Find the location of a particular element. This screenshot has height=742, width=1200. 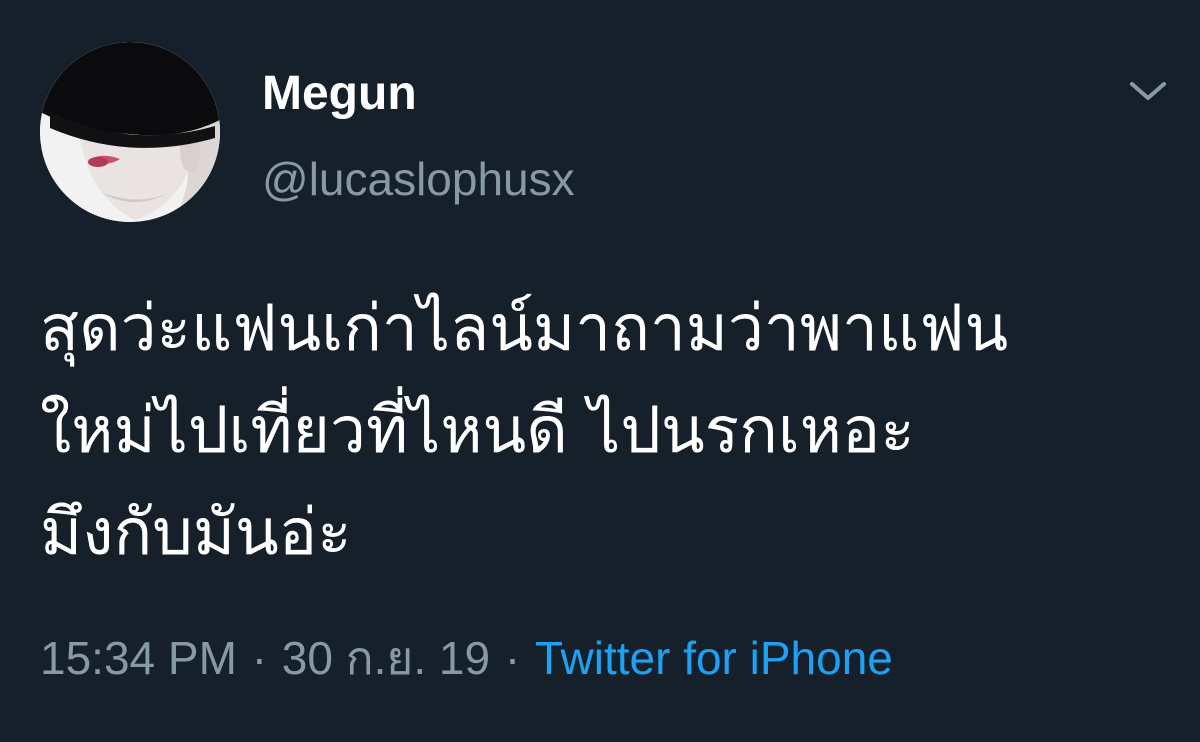

tweet-time: 15:34 PM is located at coordinates (138, 658).